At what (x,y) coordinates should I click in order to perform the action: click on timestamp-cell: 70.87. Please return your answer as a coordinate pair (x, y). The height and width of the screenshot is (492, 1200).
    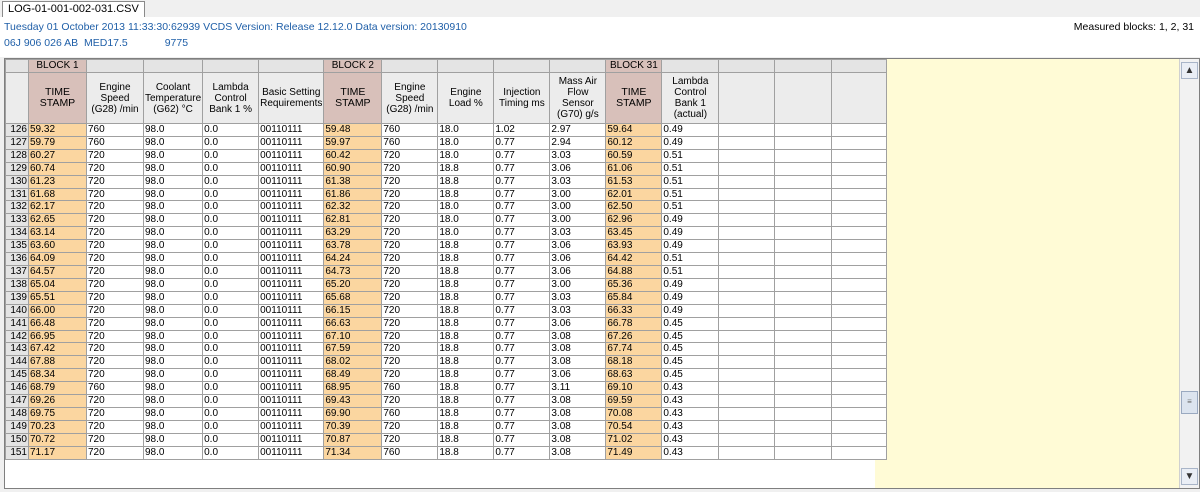
    Looking at the image, I should click on (353, 439).